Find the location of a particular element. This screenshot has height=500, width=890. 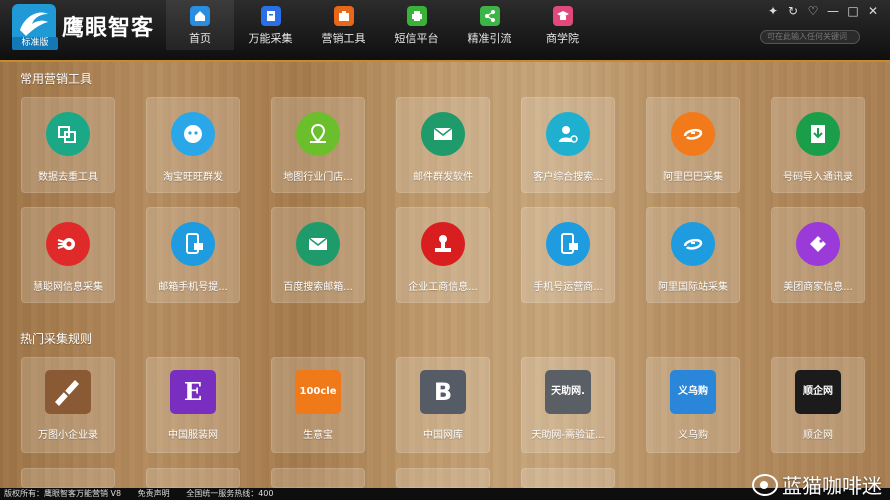

mail-search-icon is located at coordinates (318, 244).